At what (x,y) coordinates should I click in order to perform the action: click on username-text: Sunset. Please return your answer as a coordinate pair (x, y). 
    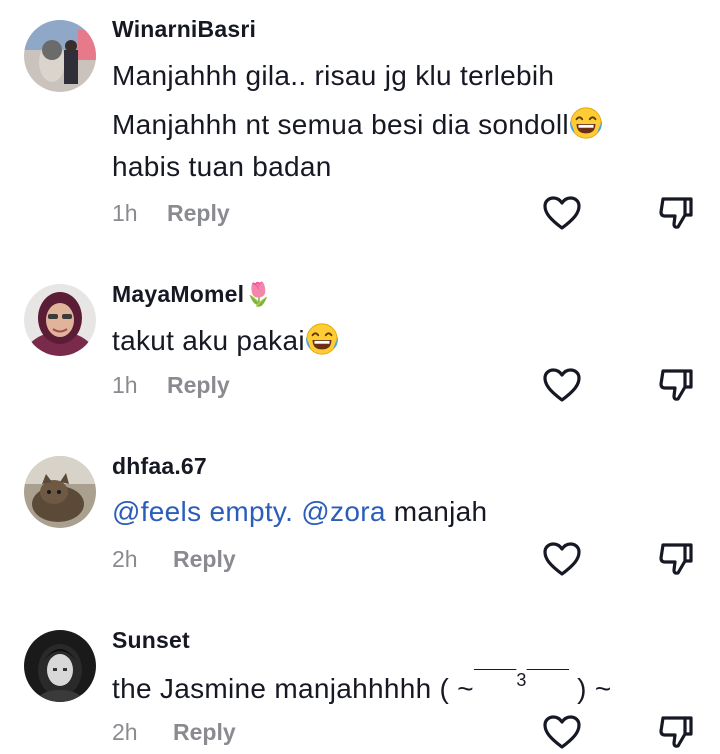
    Looking at the image, I should click on (151, 640).